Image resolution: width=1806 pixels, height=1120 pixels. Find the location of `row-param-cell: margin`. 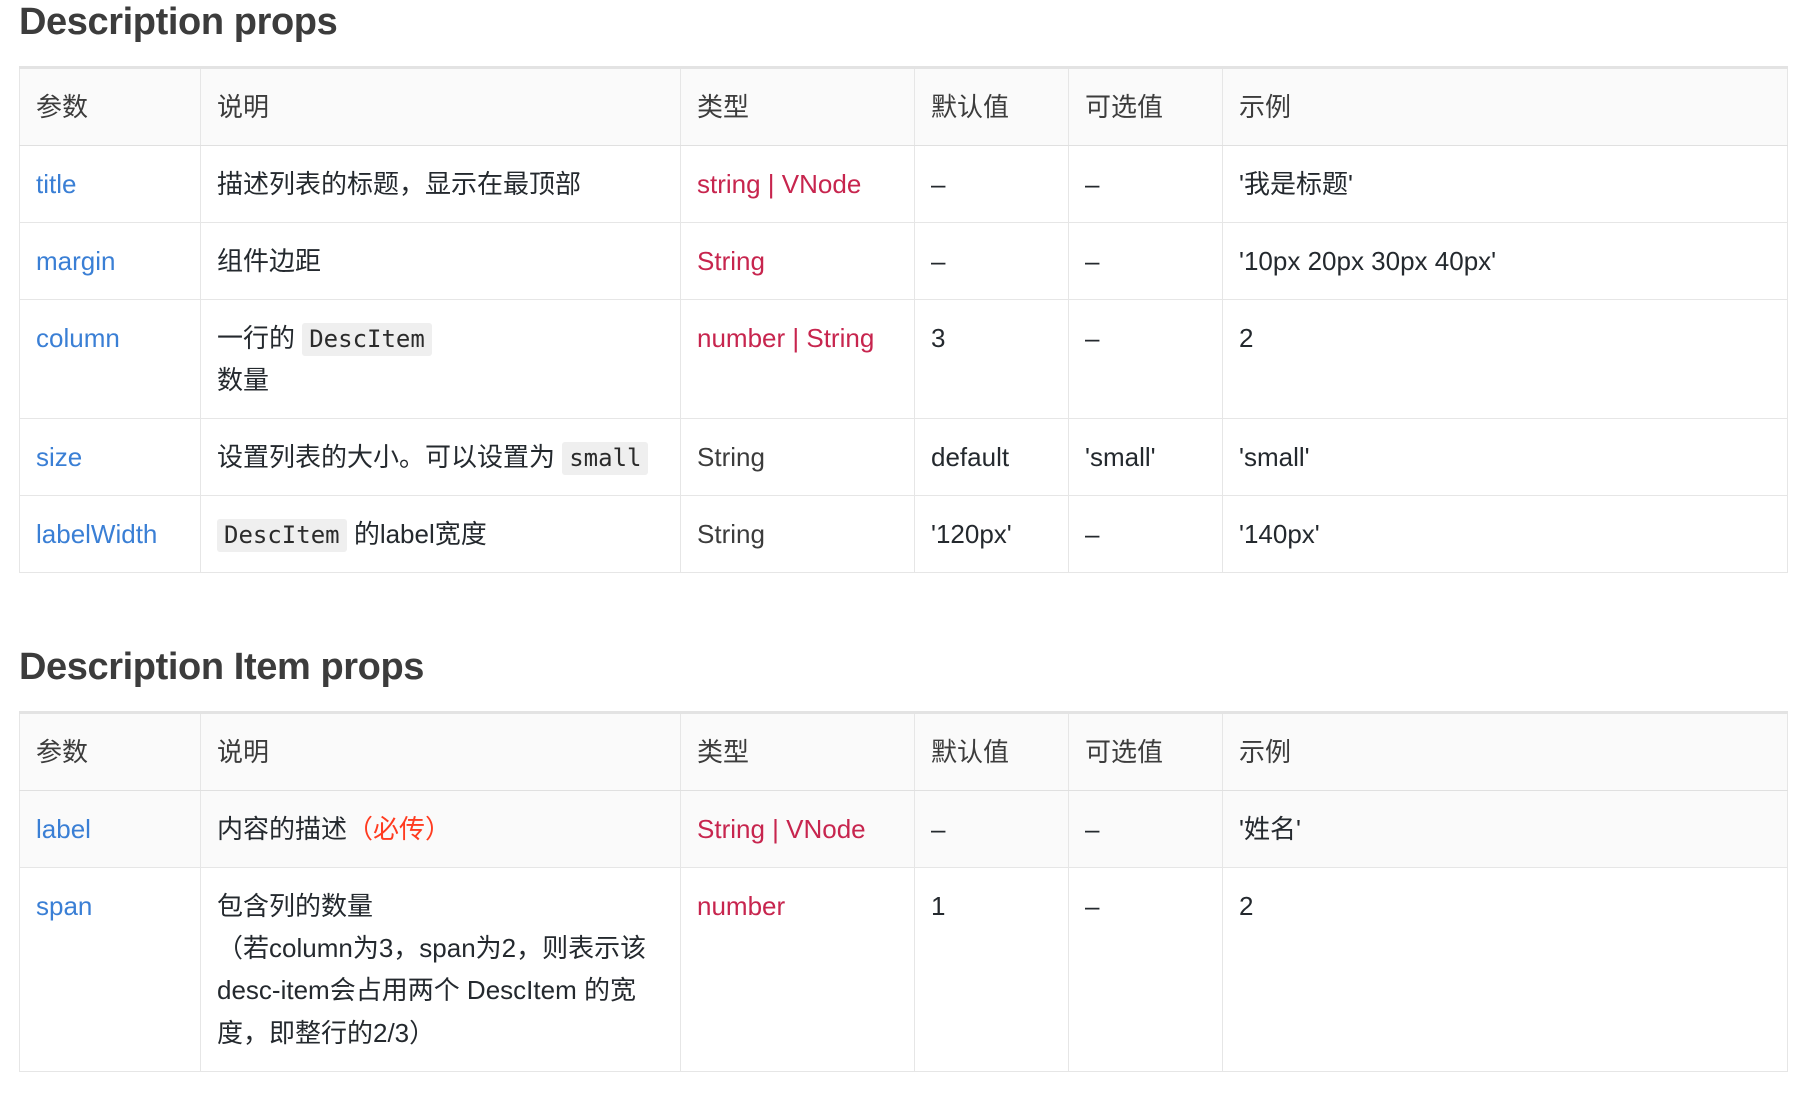

row-param-cell: margin is located at coordinates (110, 260).